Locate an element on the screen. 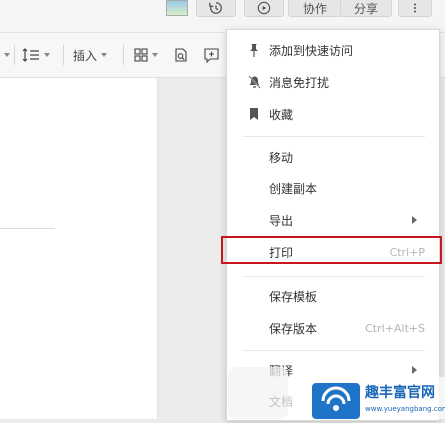 The image size is (445, 423). grid-icon is located at coordinates (141, 55).